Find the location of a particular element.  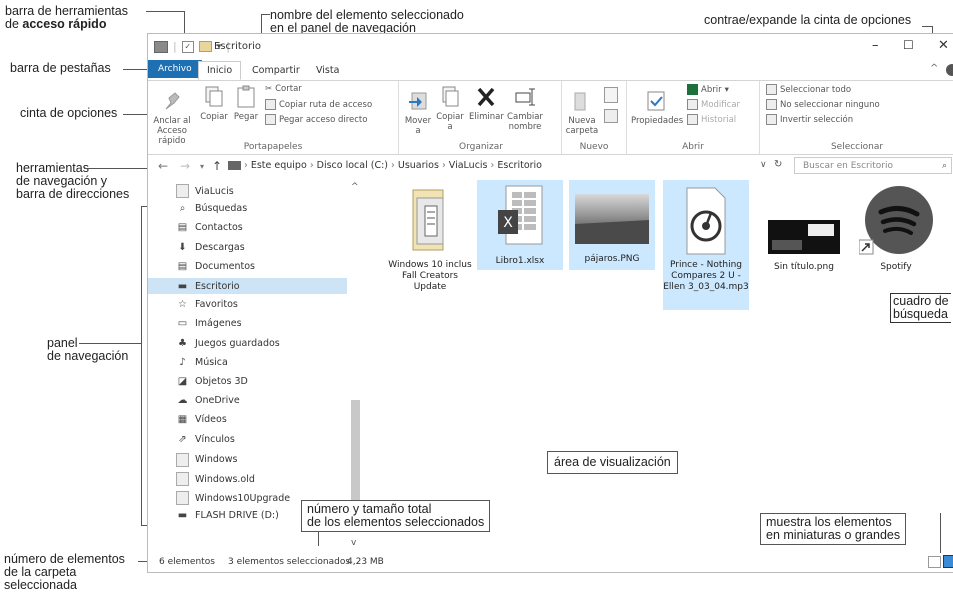

nav-item: ▭ Imágenes is located at coordinates (209, 323).